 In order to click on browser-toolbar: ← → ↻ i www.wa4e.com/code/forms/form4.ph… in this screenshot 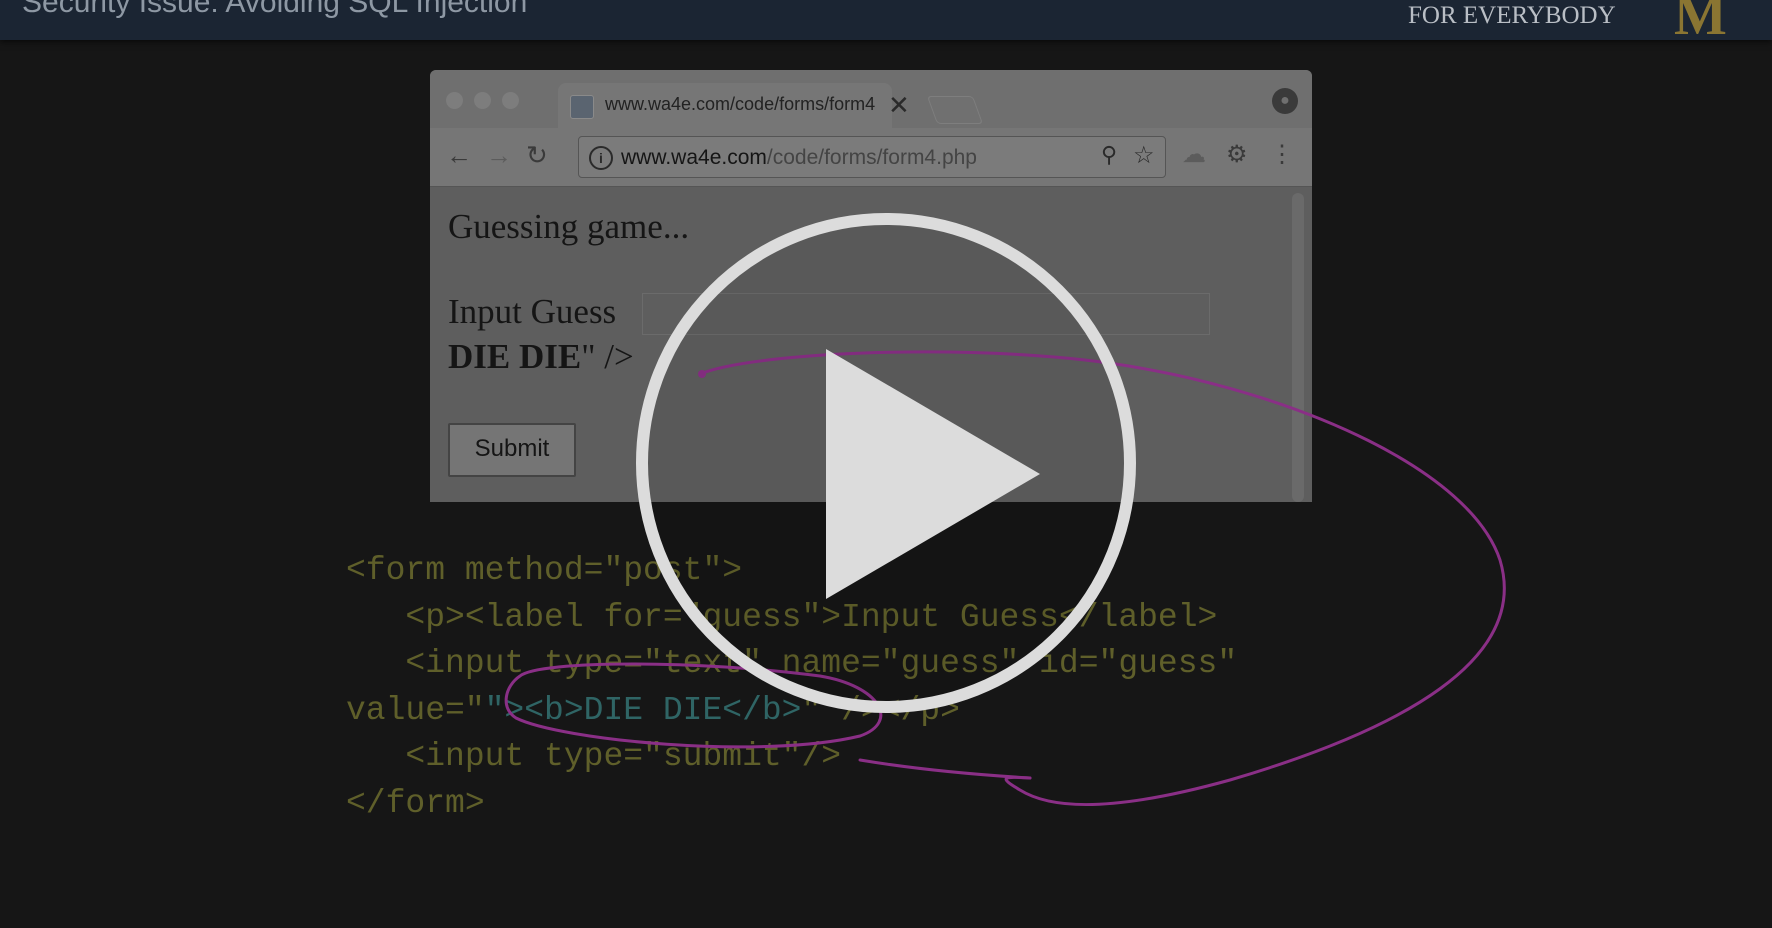, I will do `click(871, 157)`.